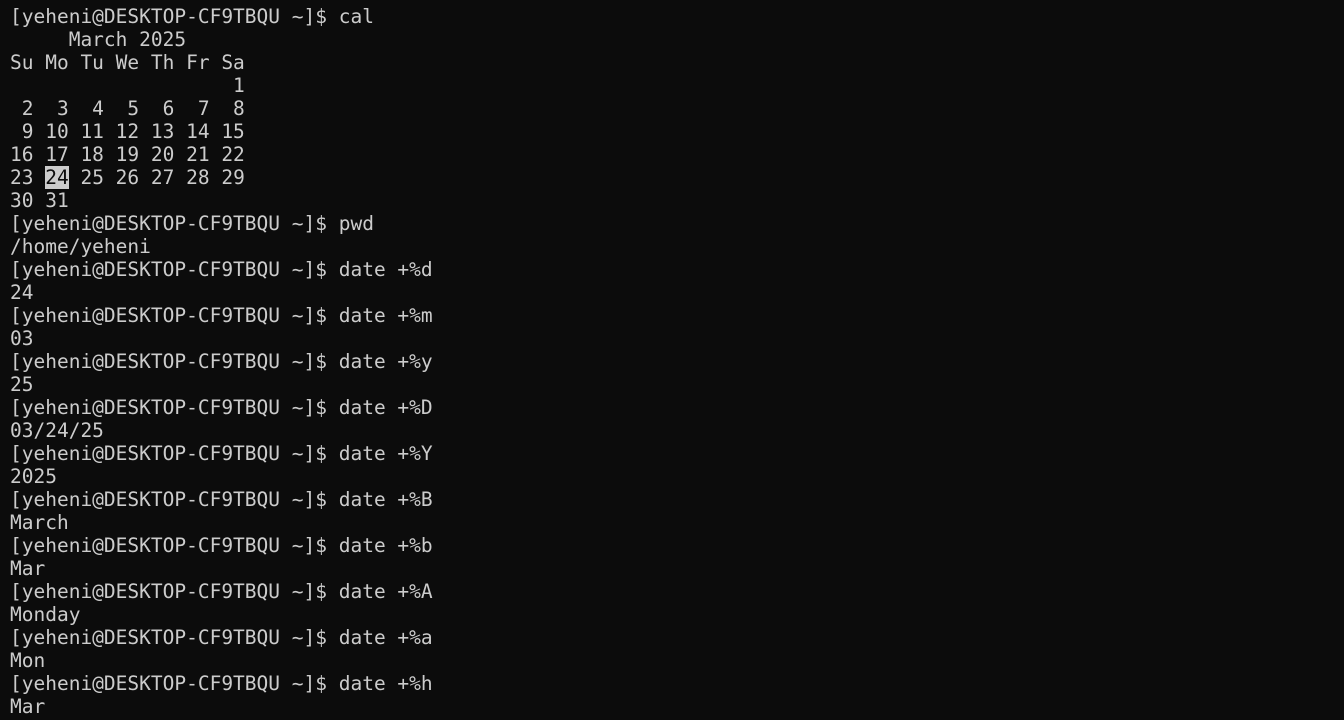 The image size is (1344, 720). What do you see at coordinates (127, 131) in the screenshot?
I see `calendar-week: 9 10 11 12 13 14 15` at bounding box center [127, 131].